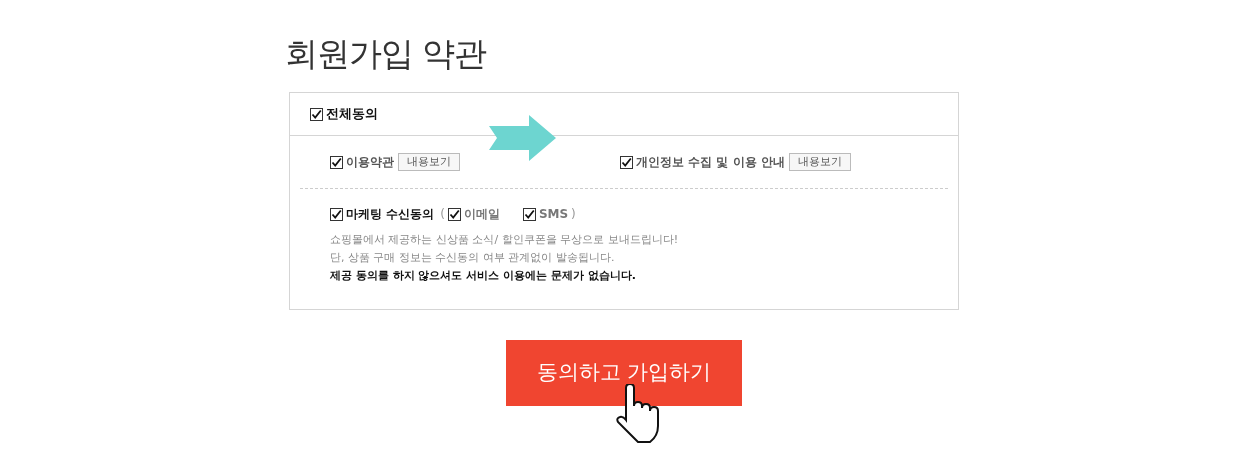  I want to click on arrow-icon, so click(523, 138).